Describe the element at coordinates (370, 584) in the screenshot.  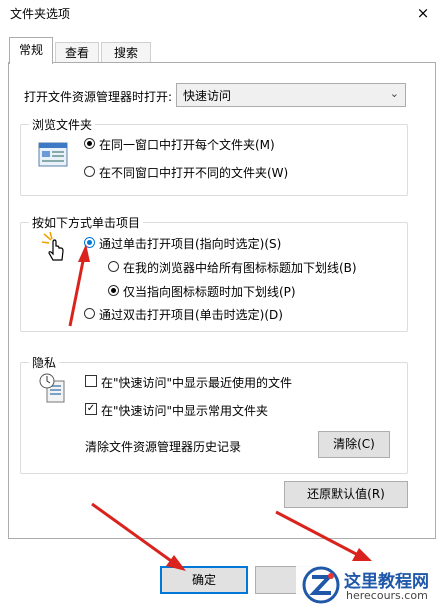
I see `watermark: 这里教程网 herecours.com` at that location.